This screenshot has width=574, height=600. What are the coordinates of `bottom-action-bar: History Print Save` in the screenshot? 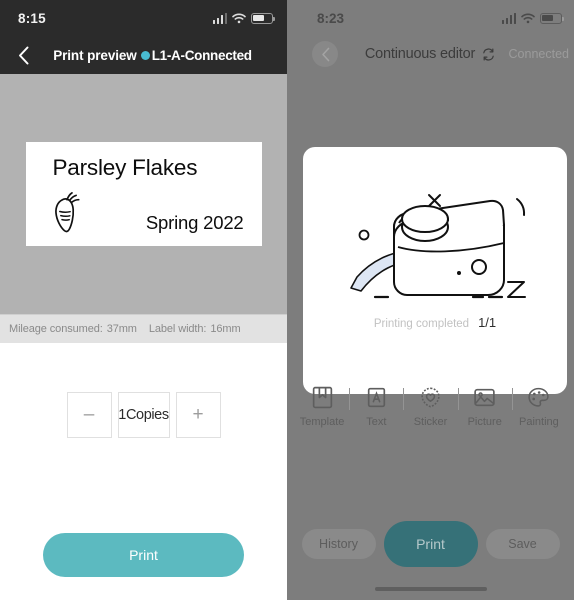 It's located at (430, 544).